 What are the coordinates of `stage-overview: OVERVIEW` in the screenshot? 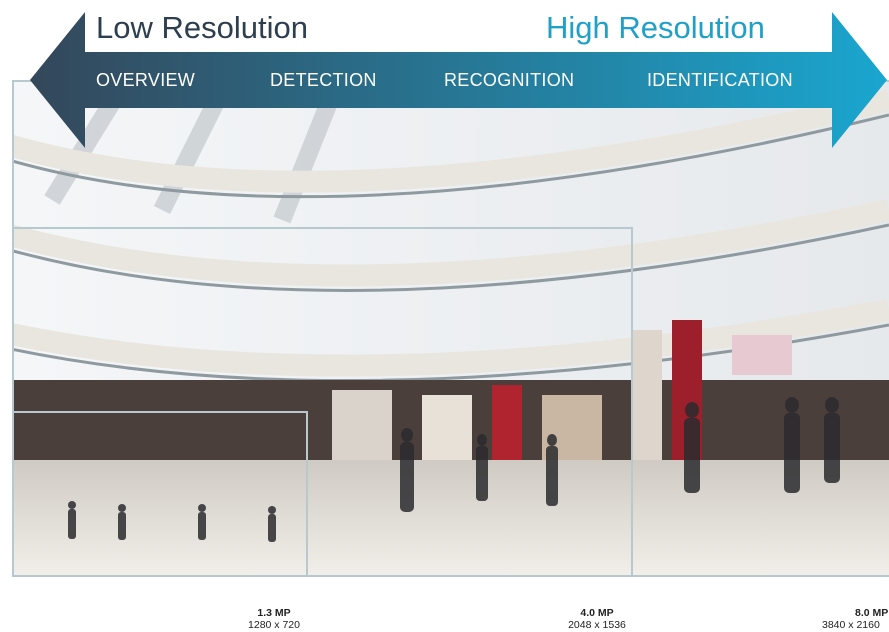 It's located at (146, 80).